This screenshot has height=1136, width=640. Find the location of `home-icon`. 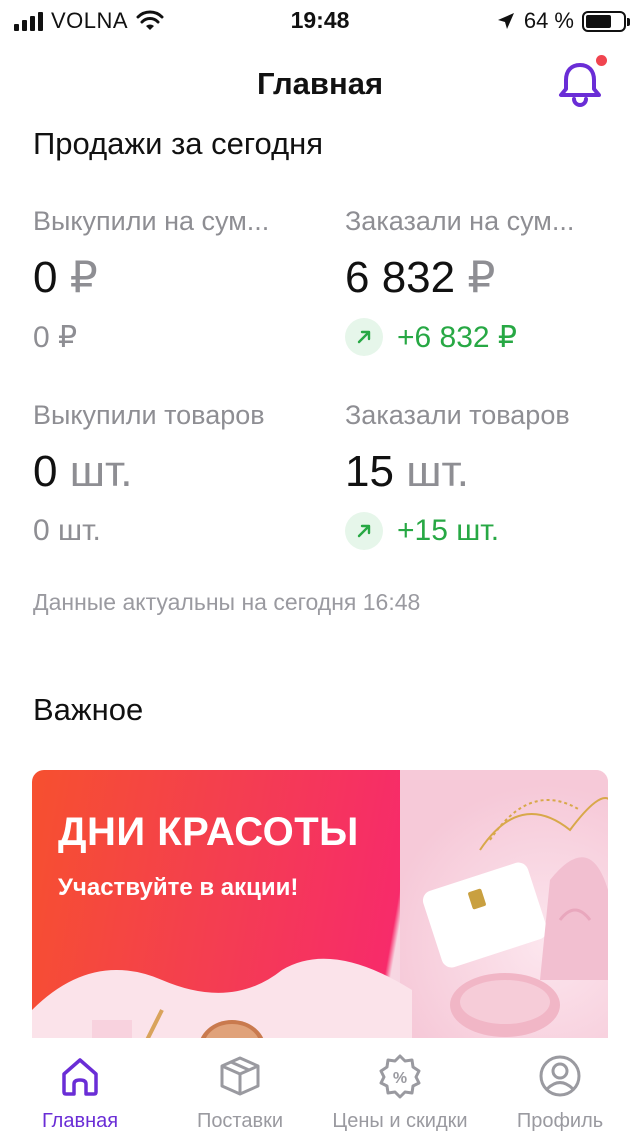

home-icon is located at coordinates (80, 1077).